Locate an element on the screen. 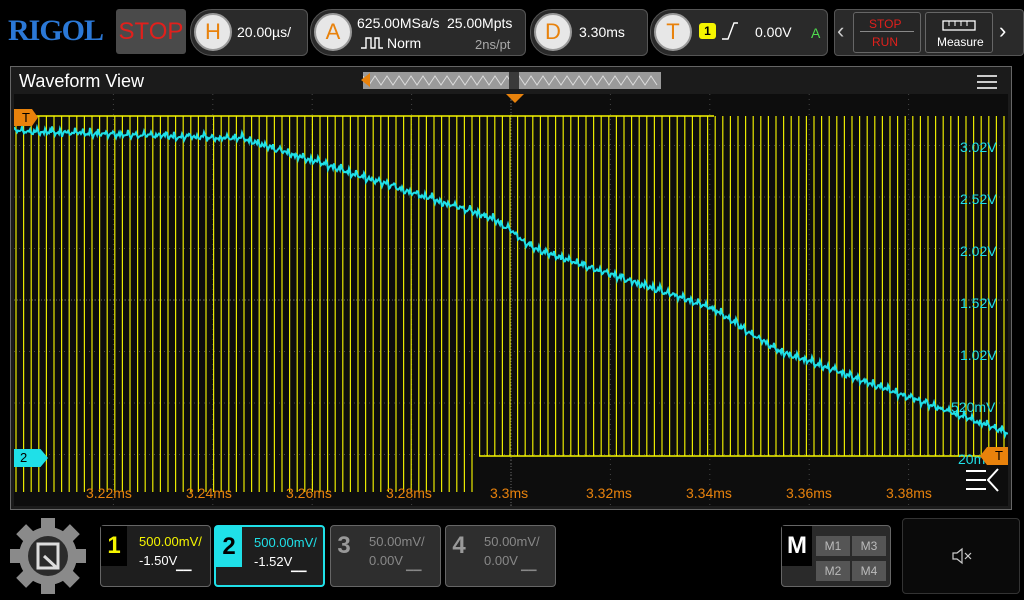 The image size is (1024, 600). math-key: M is located at coordinates (797, 546).